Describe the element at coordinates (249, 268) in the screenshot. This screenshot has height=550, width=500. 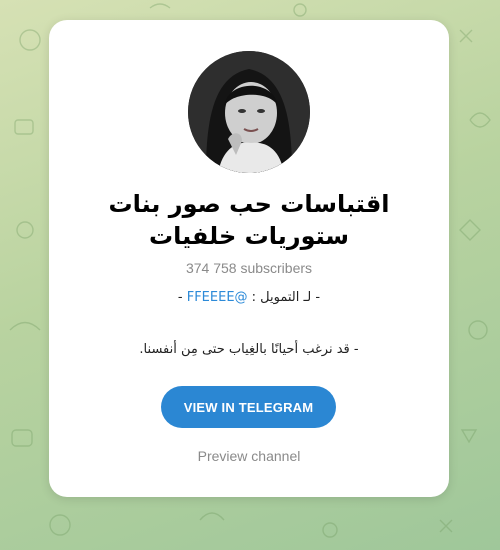
I see `subscriber-count: 374 758 subscribers` at that location.